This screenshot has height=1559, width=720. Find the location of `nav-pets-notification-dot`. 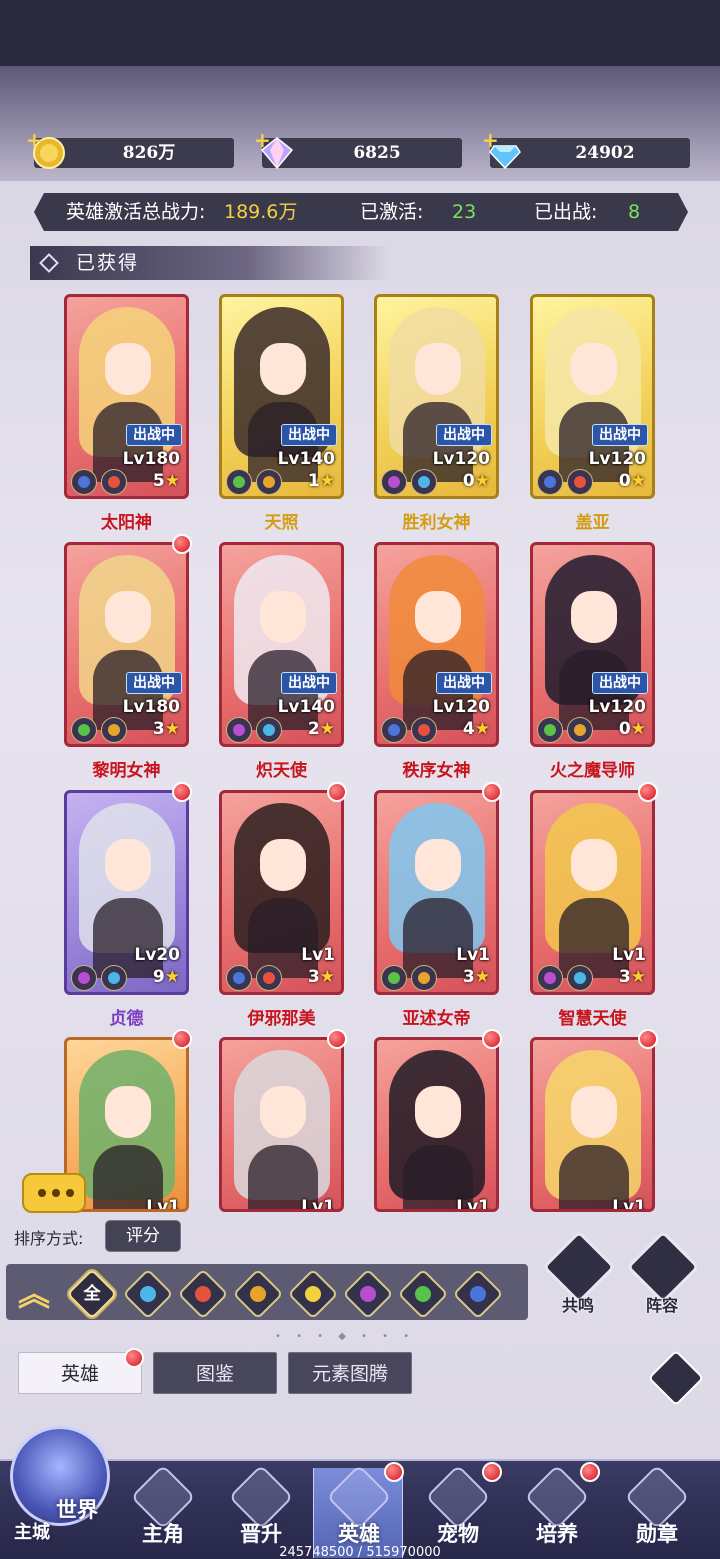

nav-pets-notification-dot is located at coordinates (492, 1472).